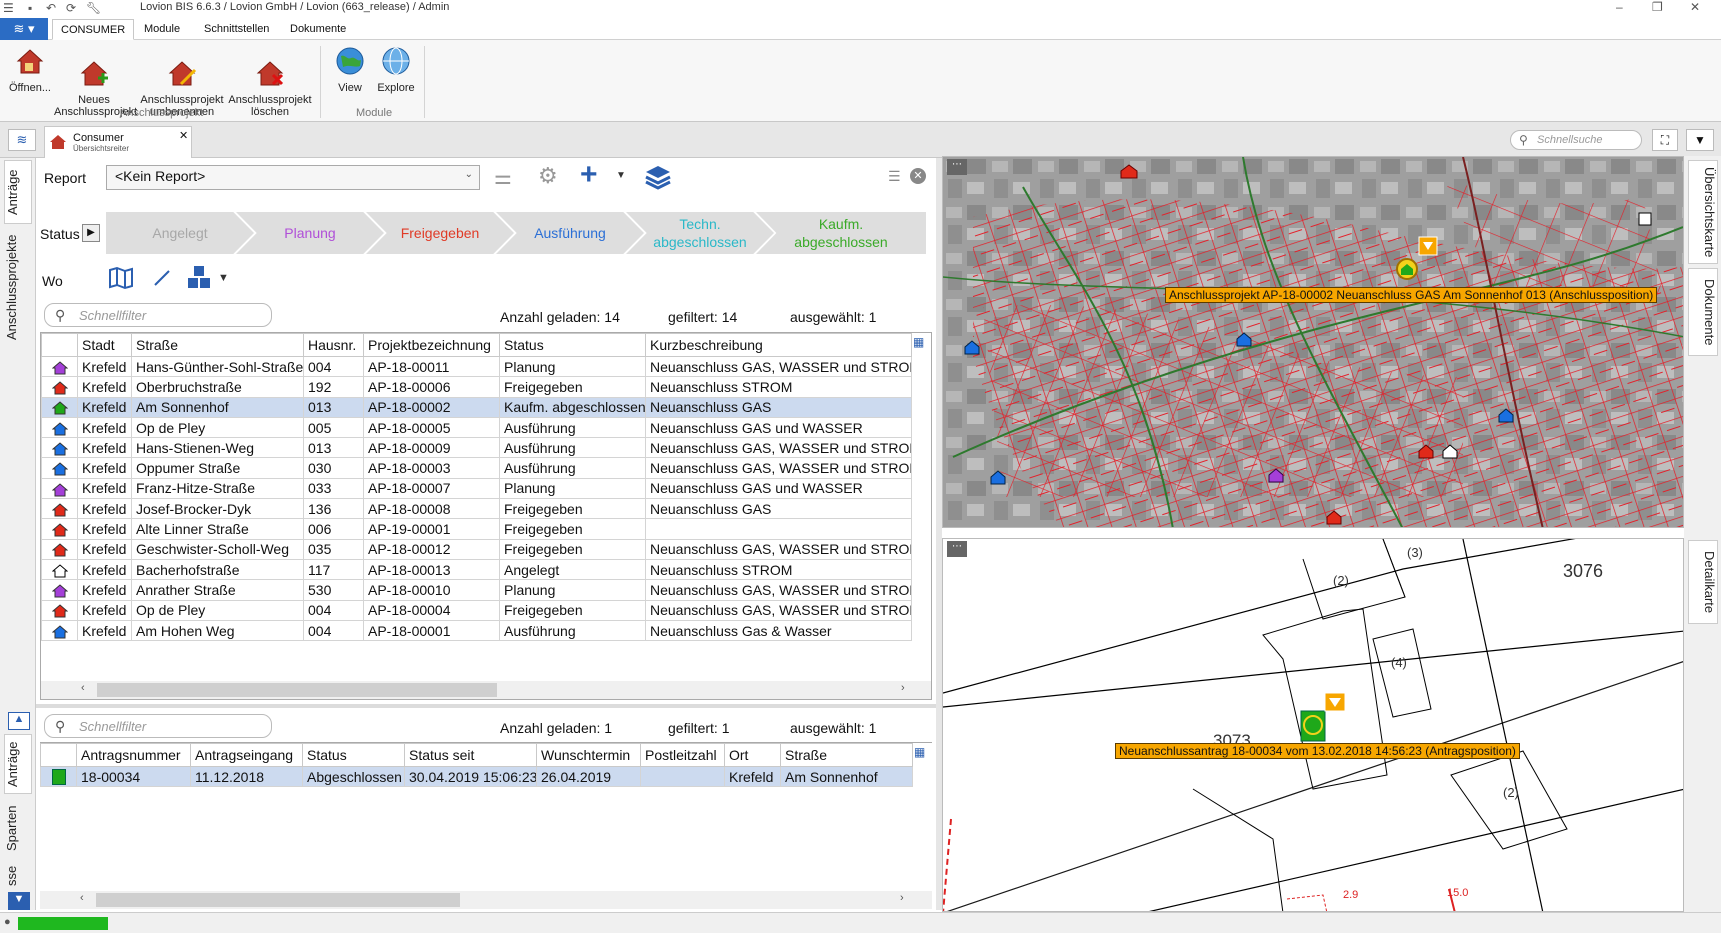 This screenshot has height=933, width=1721. Describe the element at coordinates (162, 278) in the screenshot. I see `line-tool-icon` at that location.